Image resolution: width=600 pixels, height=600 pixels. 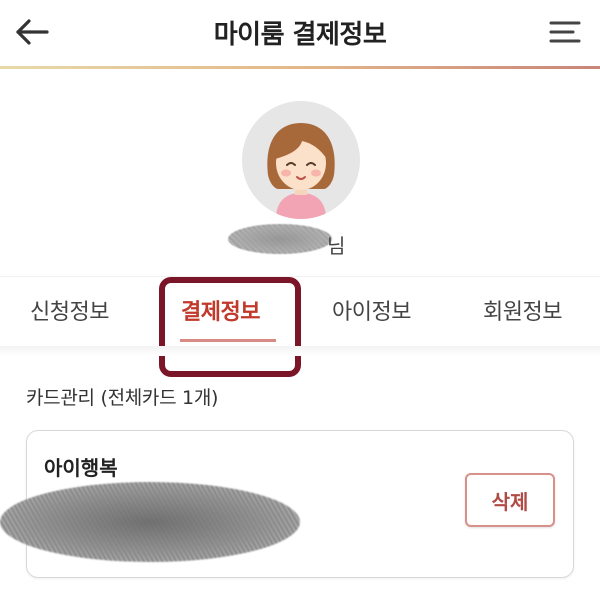 I want to click on tab-shadow-separator, so click(x=300, y=351).